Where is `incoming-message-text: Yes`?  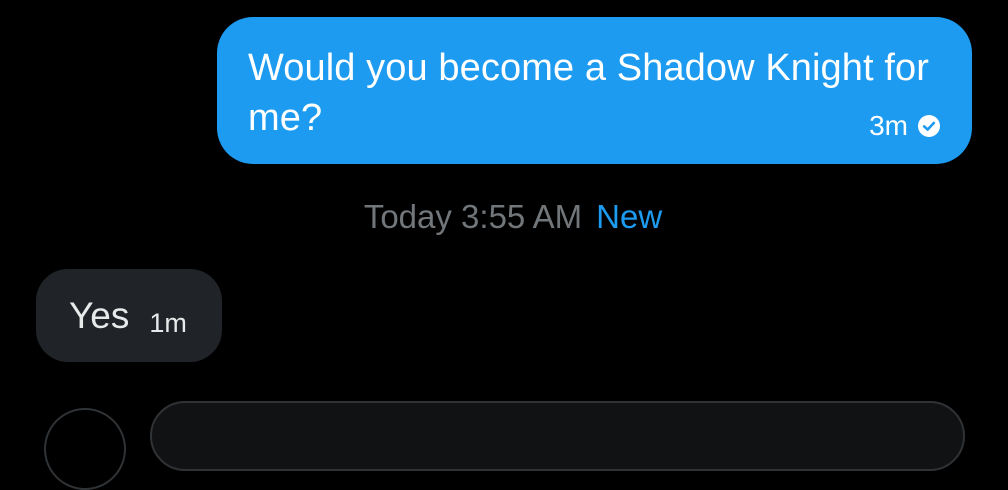
incoming-message-text: Yes is located at coordinates (99, 315).